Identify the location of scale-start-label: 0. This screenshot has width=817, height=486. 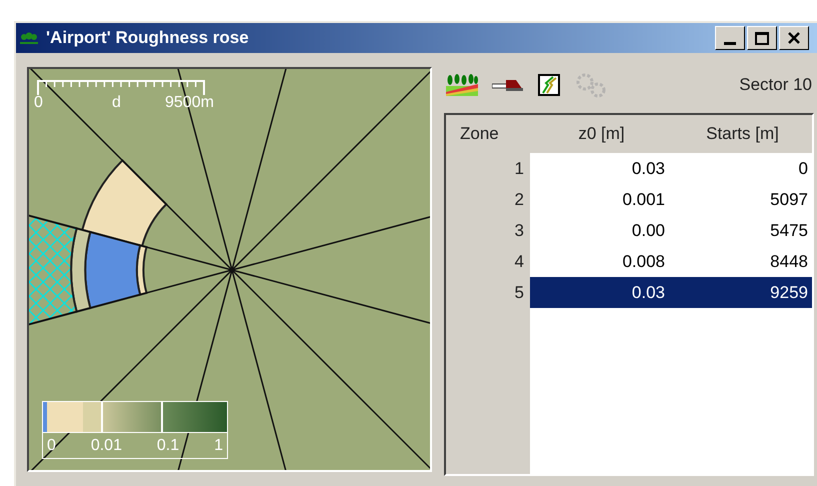
(38, 103).